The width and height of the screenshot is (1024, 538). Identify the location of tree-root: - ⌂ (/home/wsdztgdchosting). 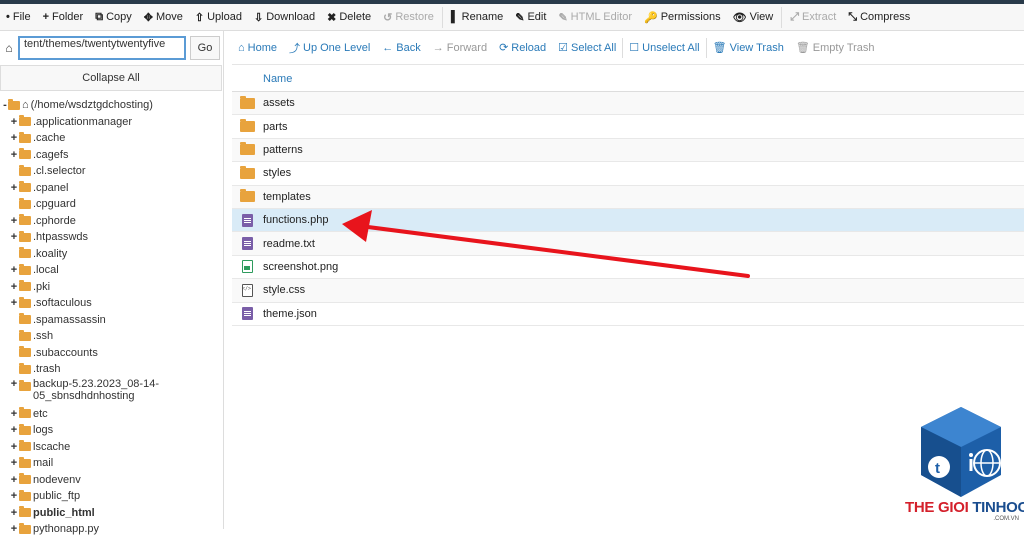
(112, 105).